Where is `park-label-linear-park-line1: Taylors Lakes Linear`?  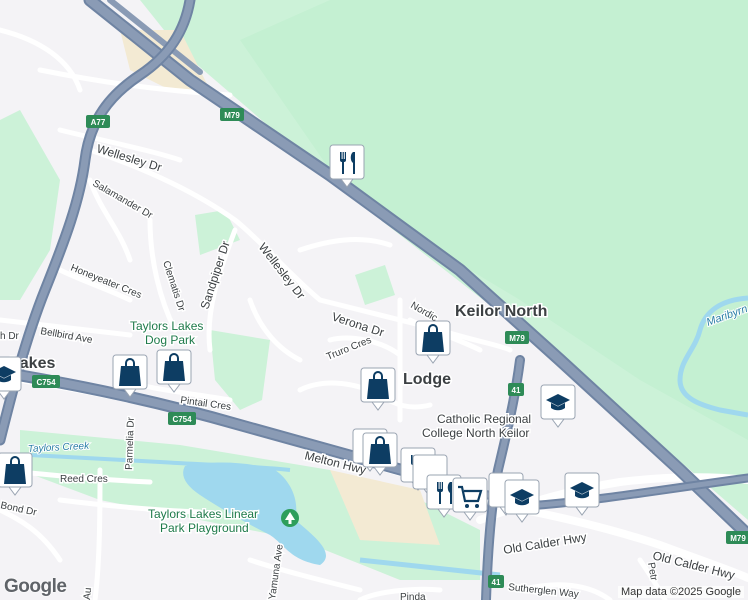 park-label-linear-park-line1: Taylors Lakes Linear is located at coordinates (203, 514).